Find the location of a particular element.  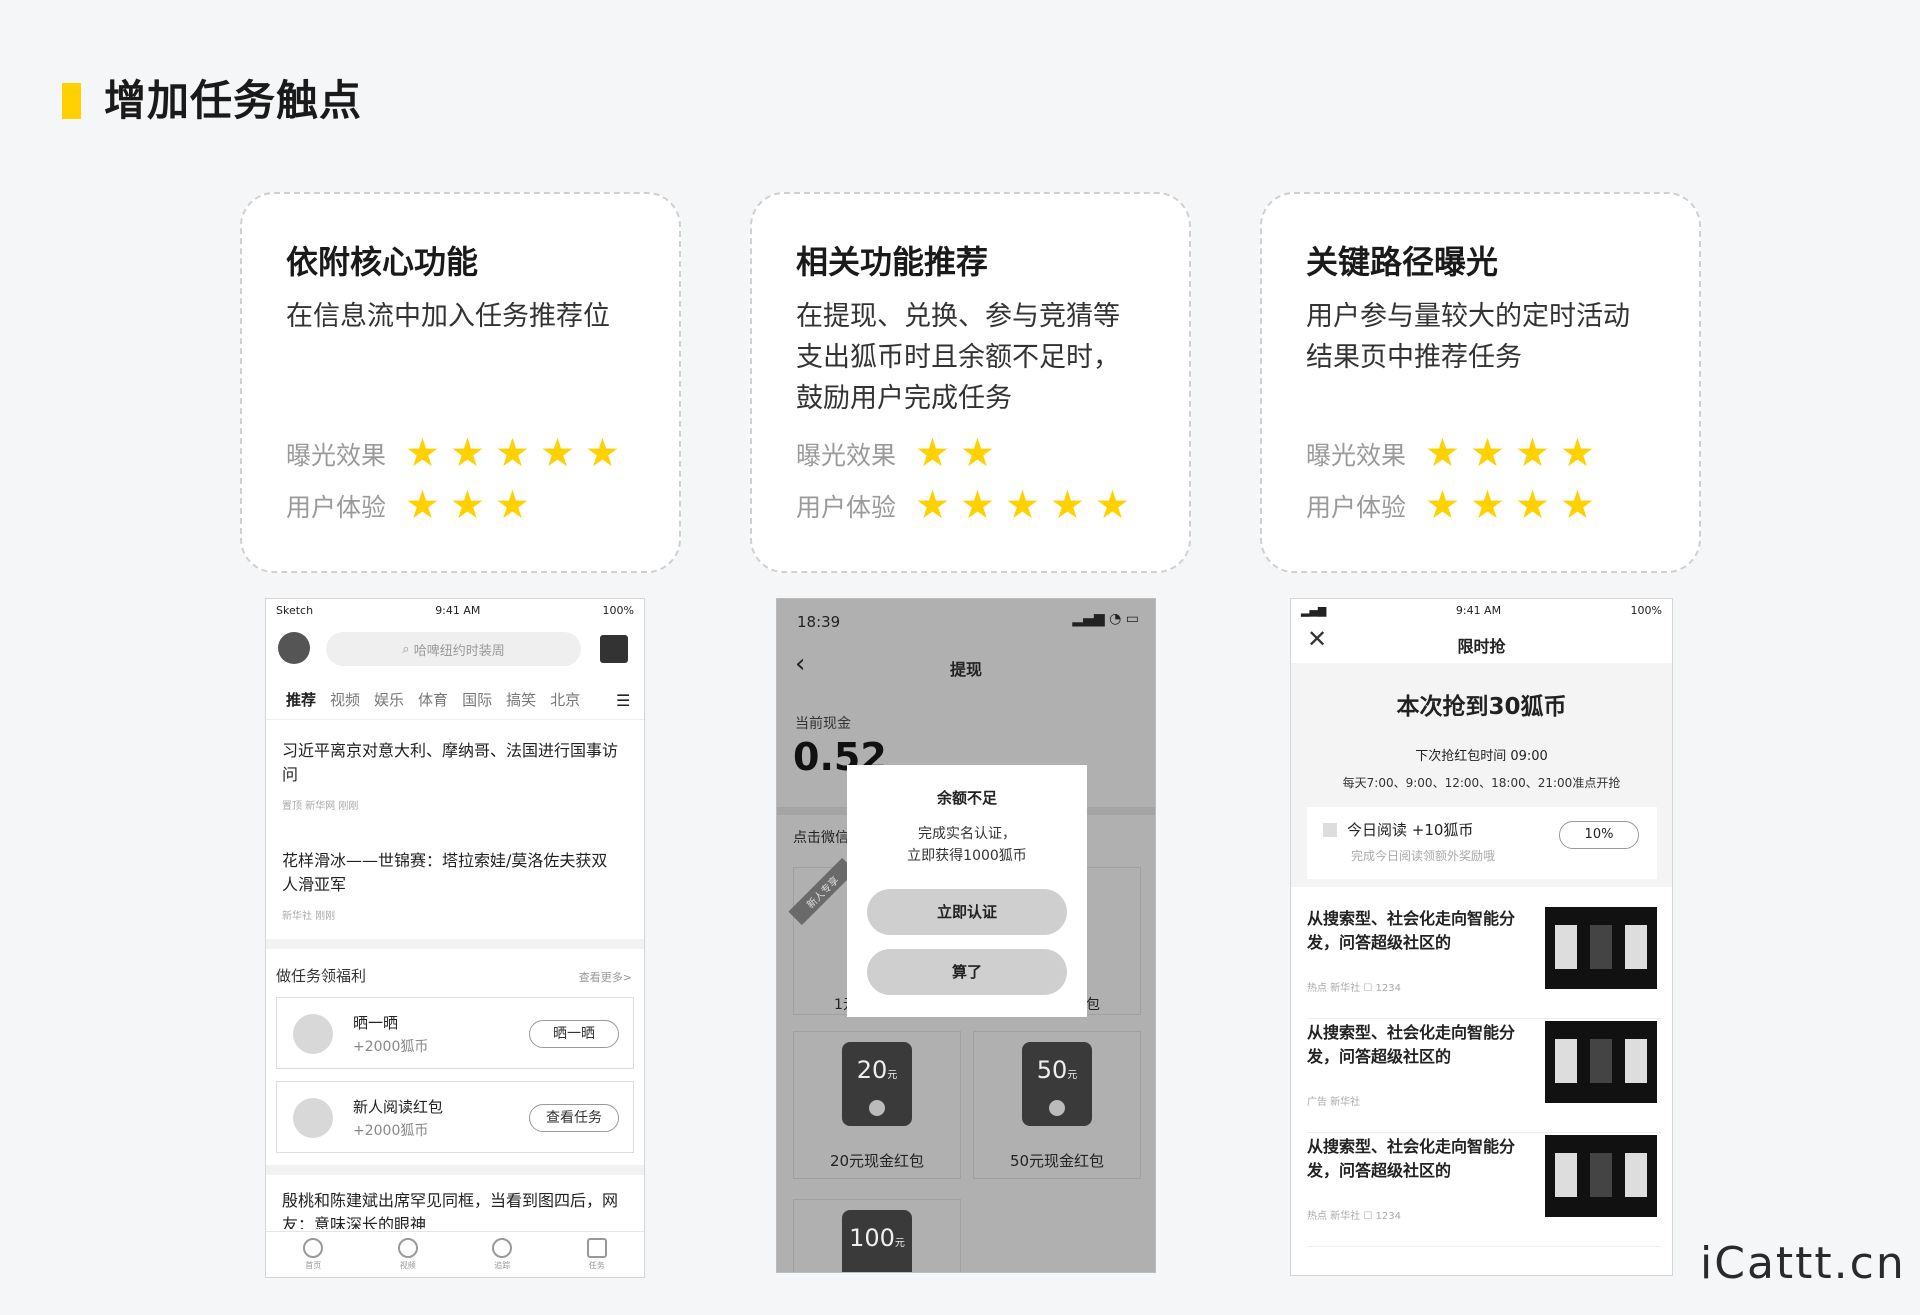

new-user-badge: 新人专享 is located at coordinates (822, 891).